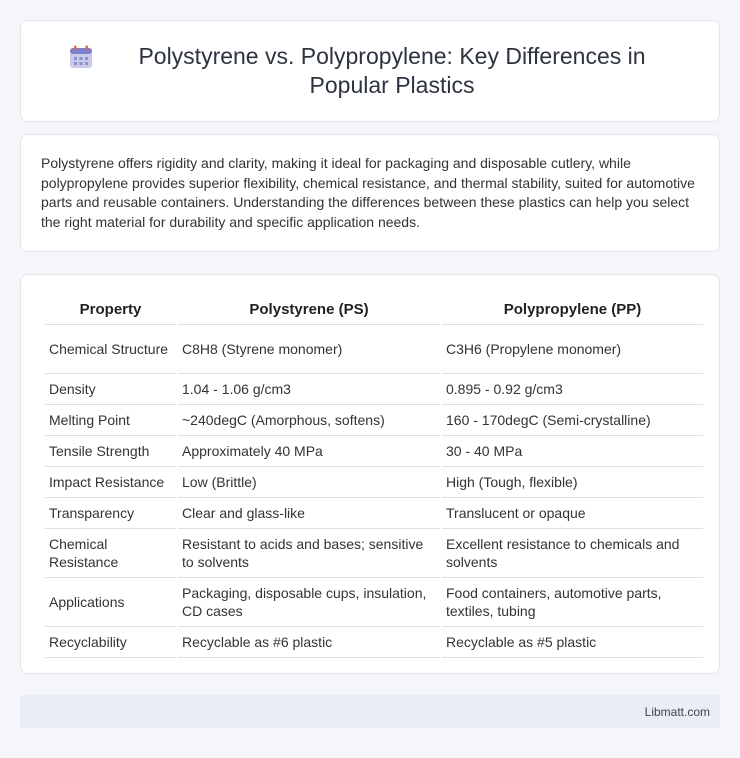  Describe the element at coordinates (677, 712) in the screenshot. I see `footer-site-link: Libmatt.com` at that location.